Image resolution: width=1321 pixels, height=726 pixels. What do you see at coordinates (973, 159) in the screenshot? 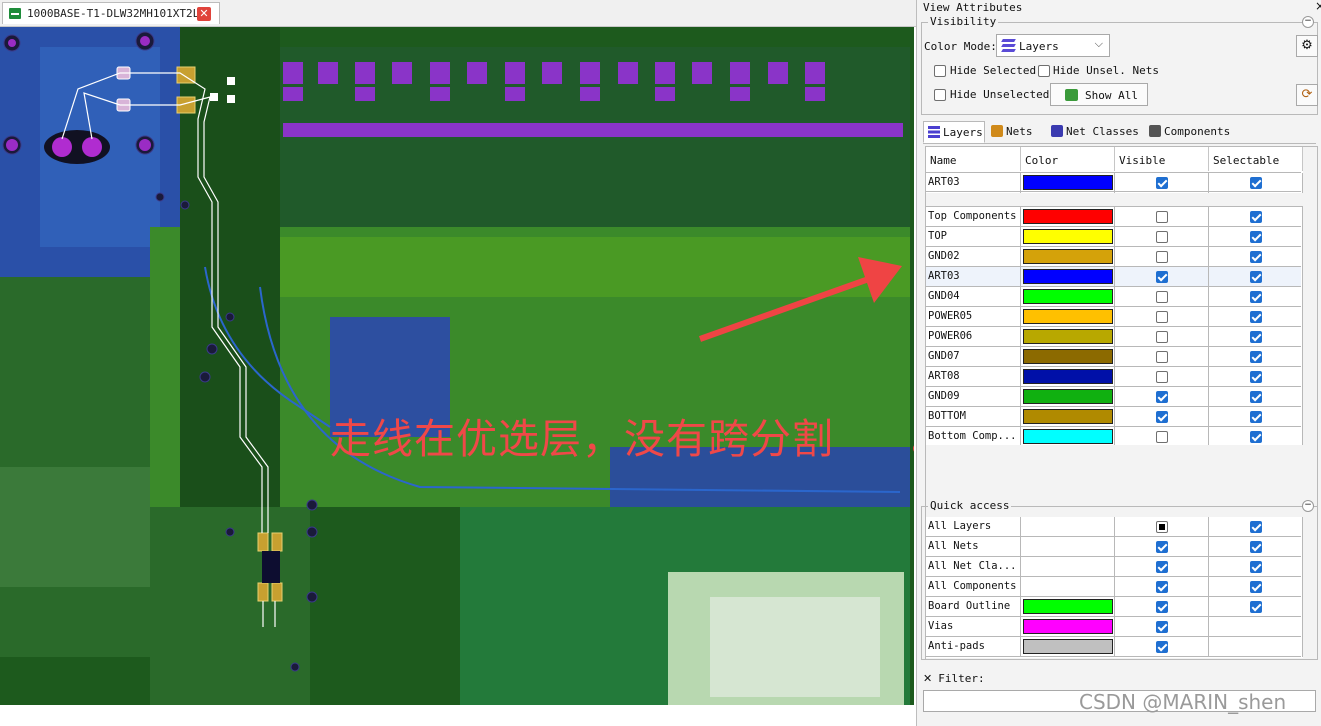
I see `column-header-name: Name` at bounding box center [973, 159].